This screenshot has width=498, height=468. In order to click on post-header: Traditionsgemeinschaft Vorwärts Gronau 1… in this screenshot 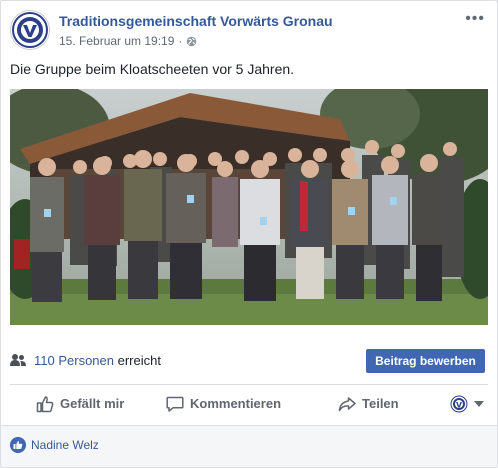, I will do `click(253, 33)`.